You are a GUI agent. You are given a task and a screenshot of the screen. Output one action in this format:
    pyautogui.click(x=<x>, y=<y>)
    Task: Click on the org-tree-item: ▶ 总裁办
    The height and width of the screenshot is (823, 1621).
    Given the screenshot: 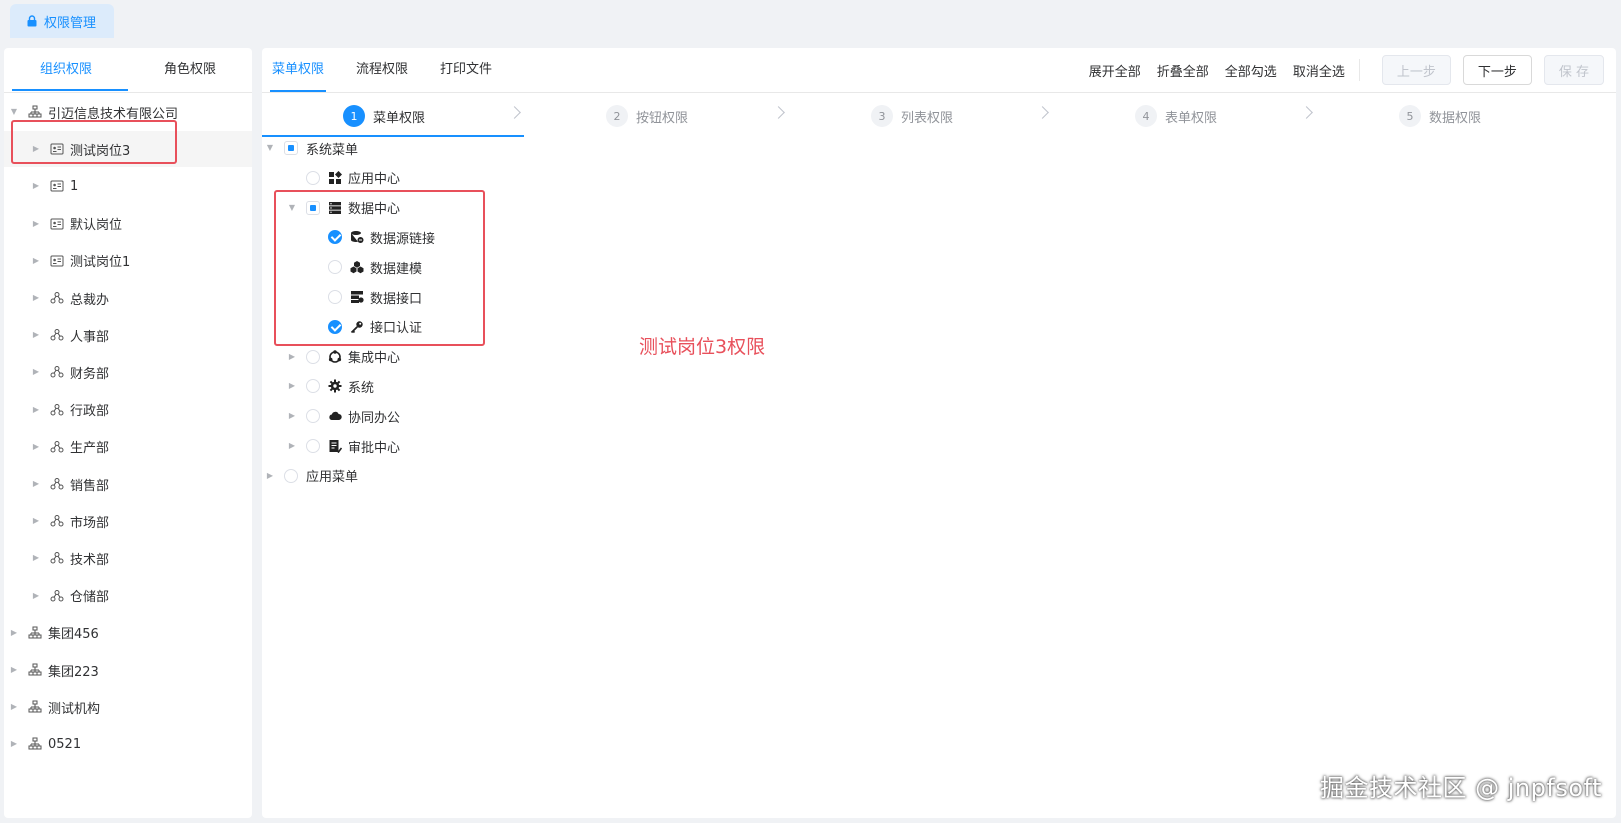 What is the action you would take?
    pyautogui.click(x=128, y=298)
    